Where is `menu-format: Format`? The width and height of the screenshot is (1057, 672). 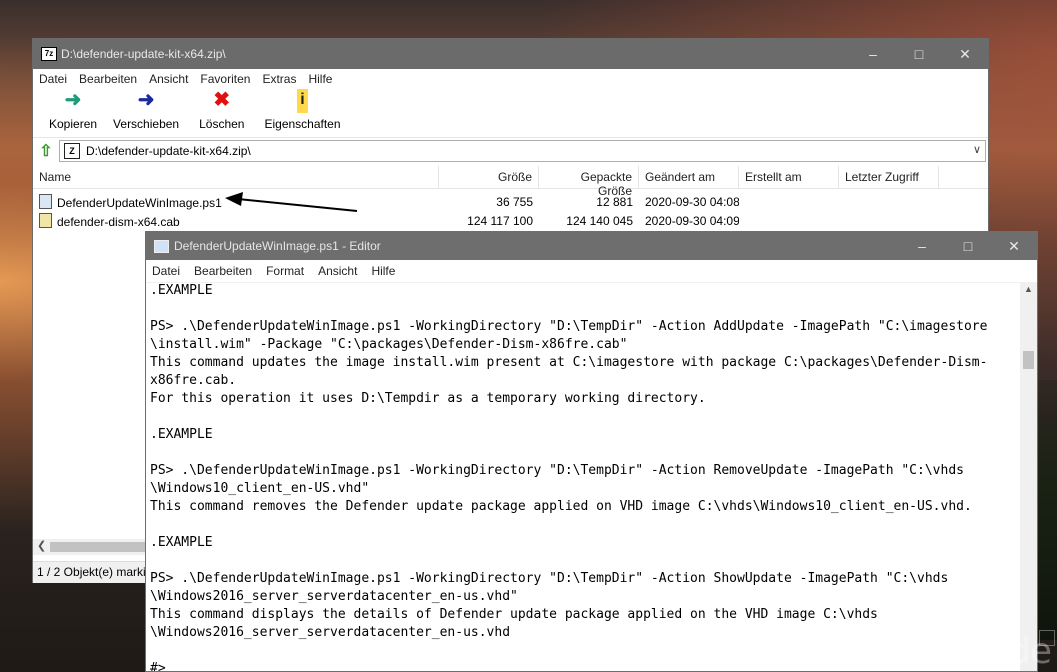 menu-format: Format is located at coordinates (285, 271).